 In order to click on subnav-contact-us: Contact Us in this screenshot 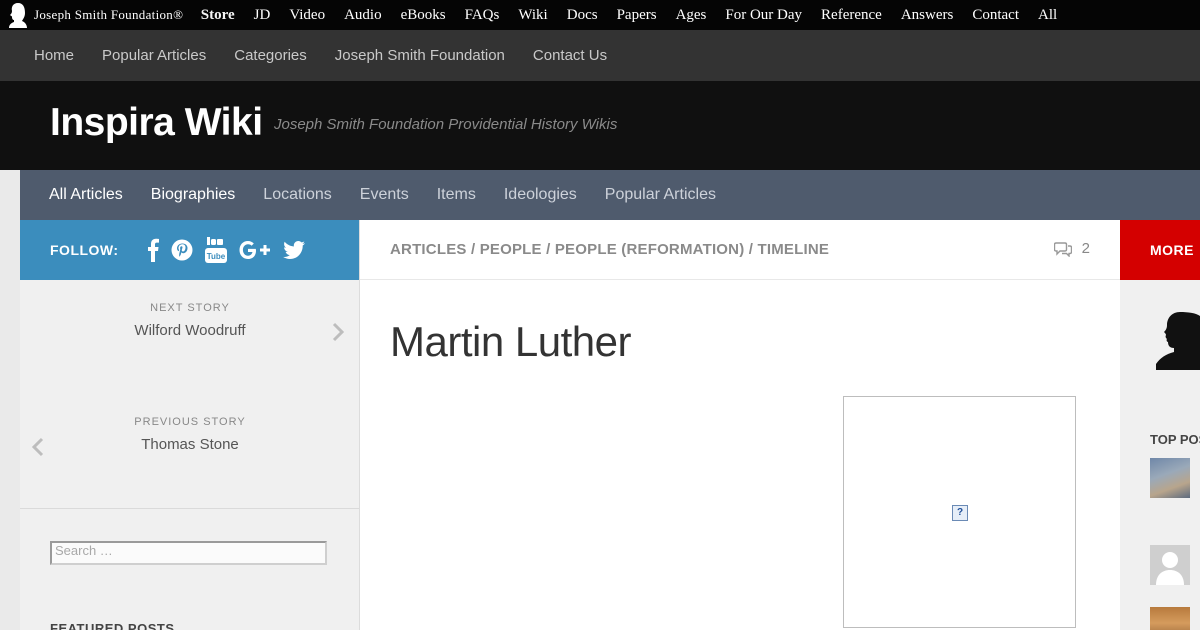, I will do `click(570, 55)`.